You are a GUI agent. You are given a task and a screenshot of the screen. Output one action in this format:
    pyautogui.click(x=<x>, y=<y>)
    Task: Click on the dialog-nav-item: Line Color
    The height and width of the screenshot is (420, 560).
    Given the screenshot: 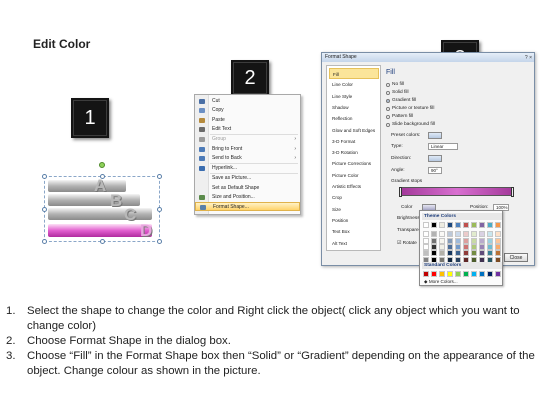 What is the action you would take?
    pyautogui.click(x=354, y=84)
    